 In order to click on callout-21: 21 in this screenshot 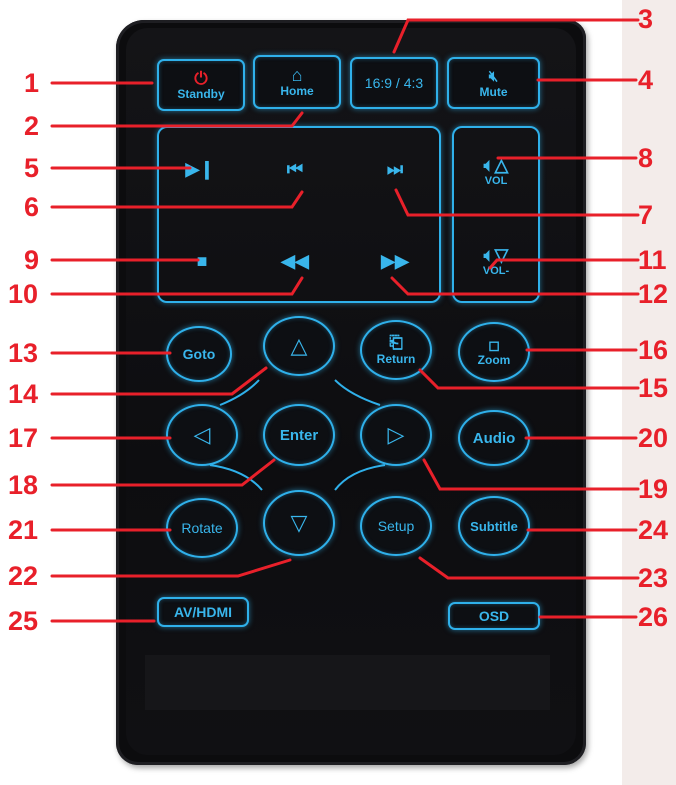, I will do `click(23, 530)`.